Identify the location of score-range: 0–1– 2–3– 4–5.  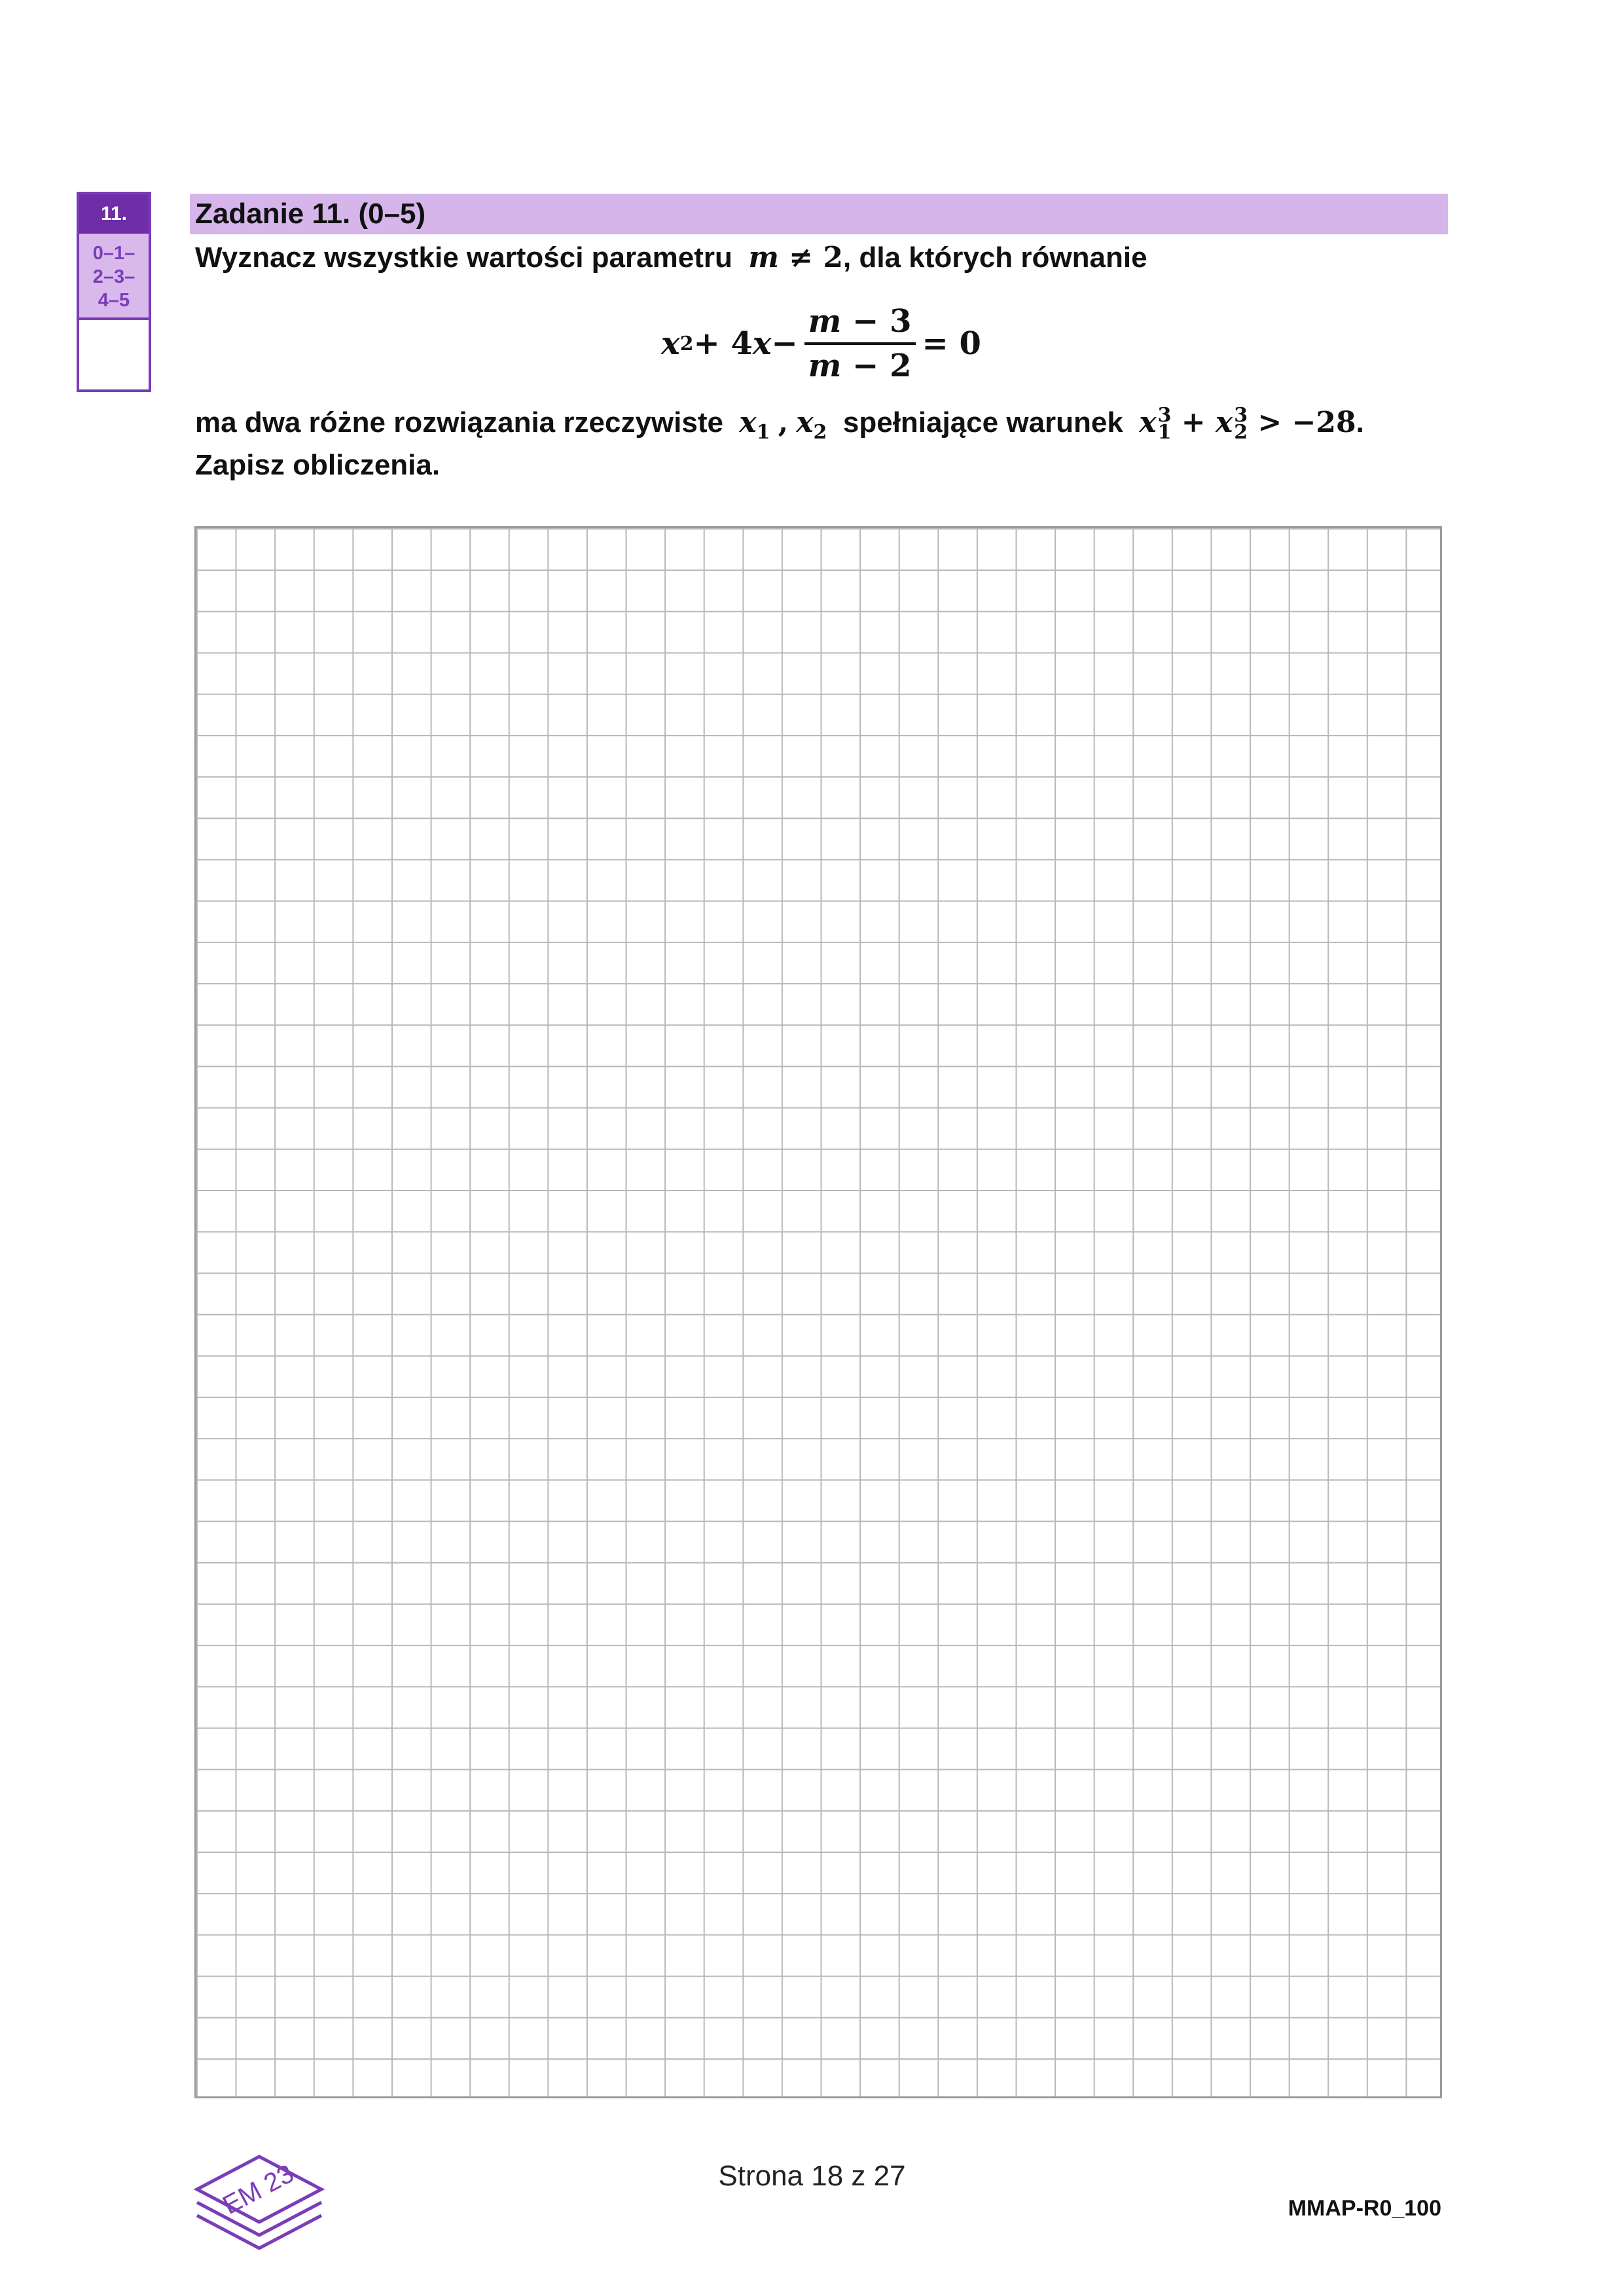
(114, 277).